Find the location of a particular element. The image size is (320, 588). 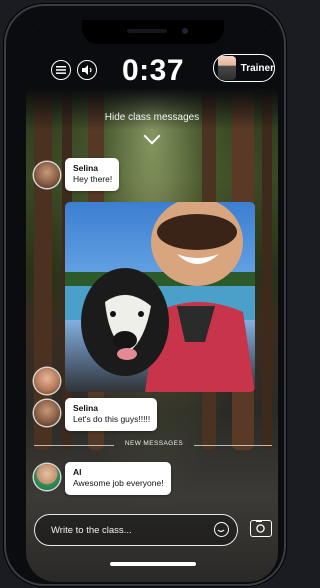

trainer-button-label: Trainer is located at coordinates (257, 68).